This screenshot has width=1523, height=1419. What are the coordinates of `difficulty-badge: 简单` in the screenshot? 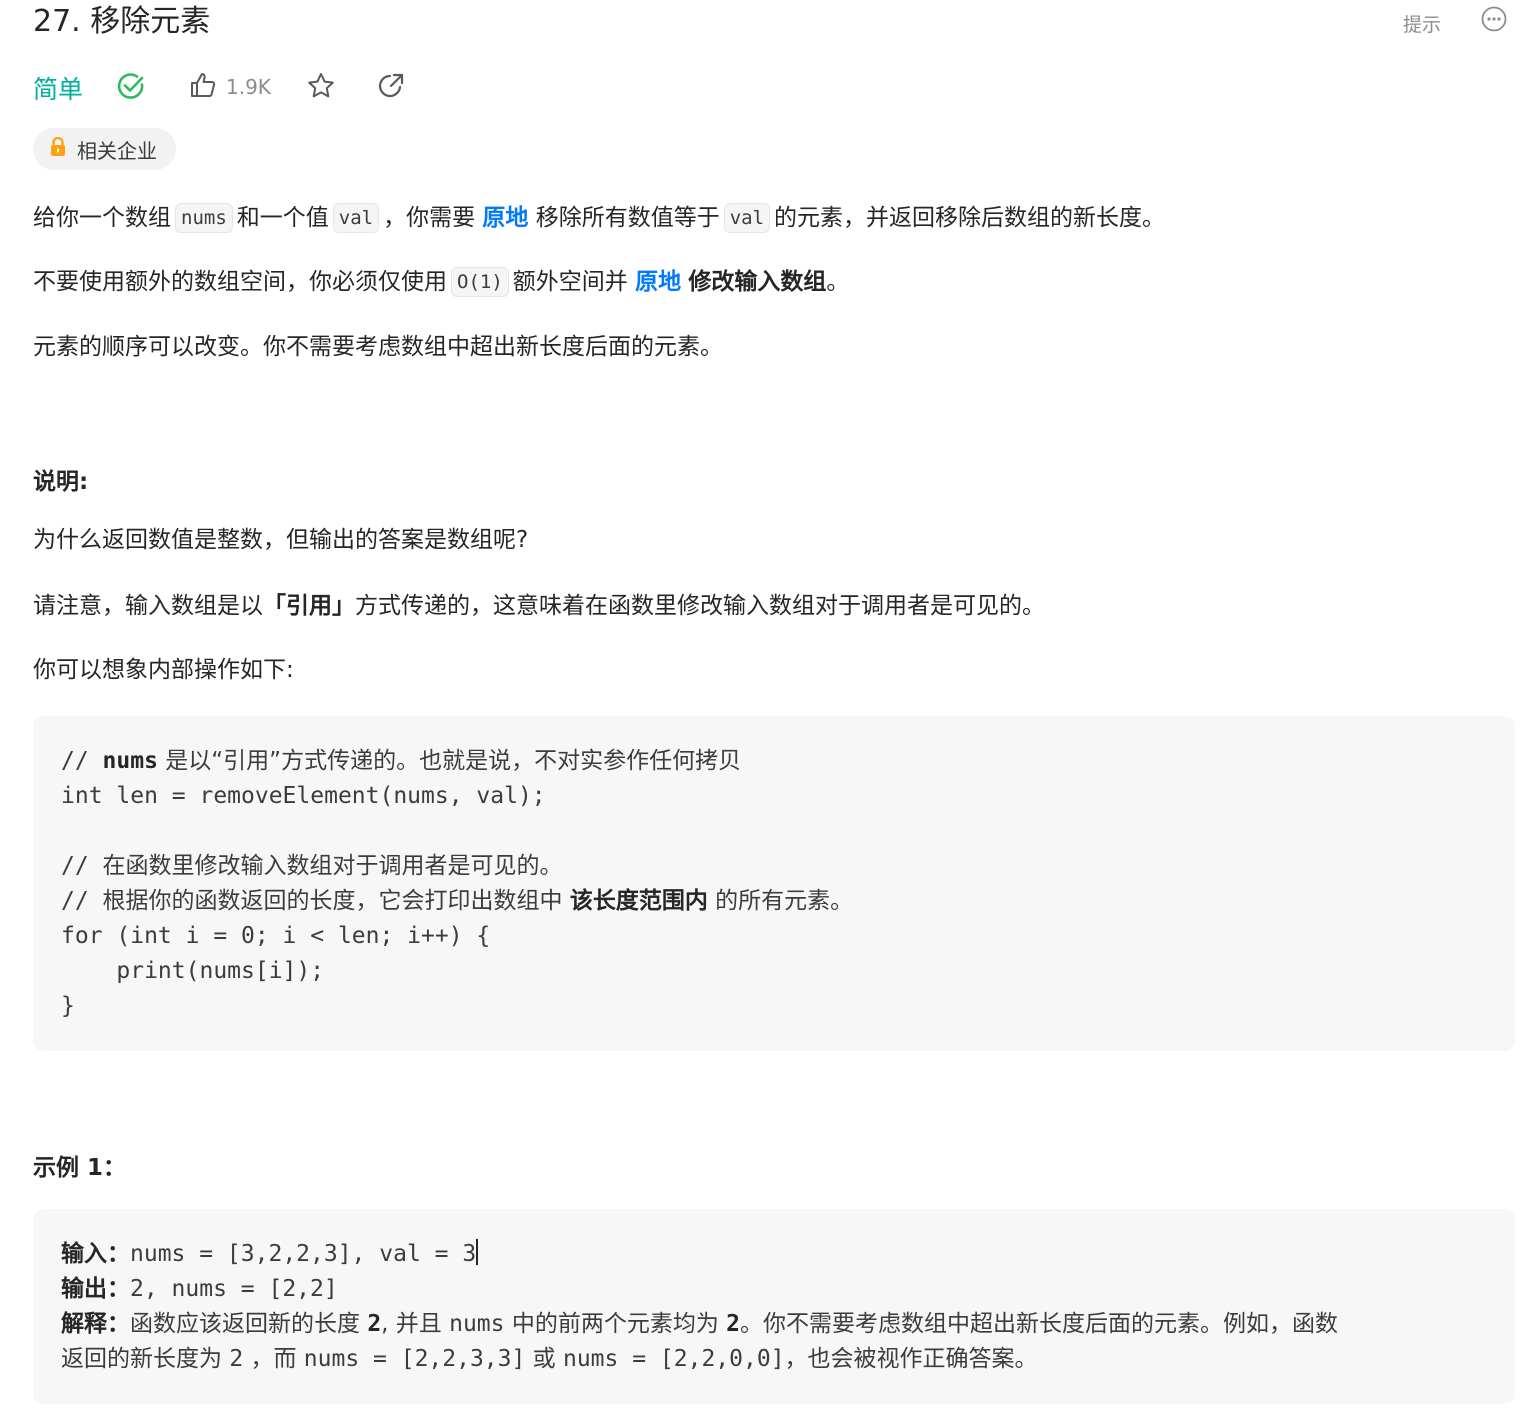 It's located at (58, 89).